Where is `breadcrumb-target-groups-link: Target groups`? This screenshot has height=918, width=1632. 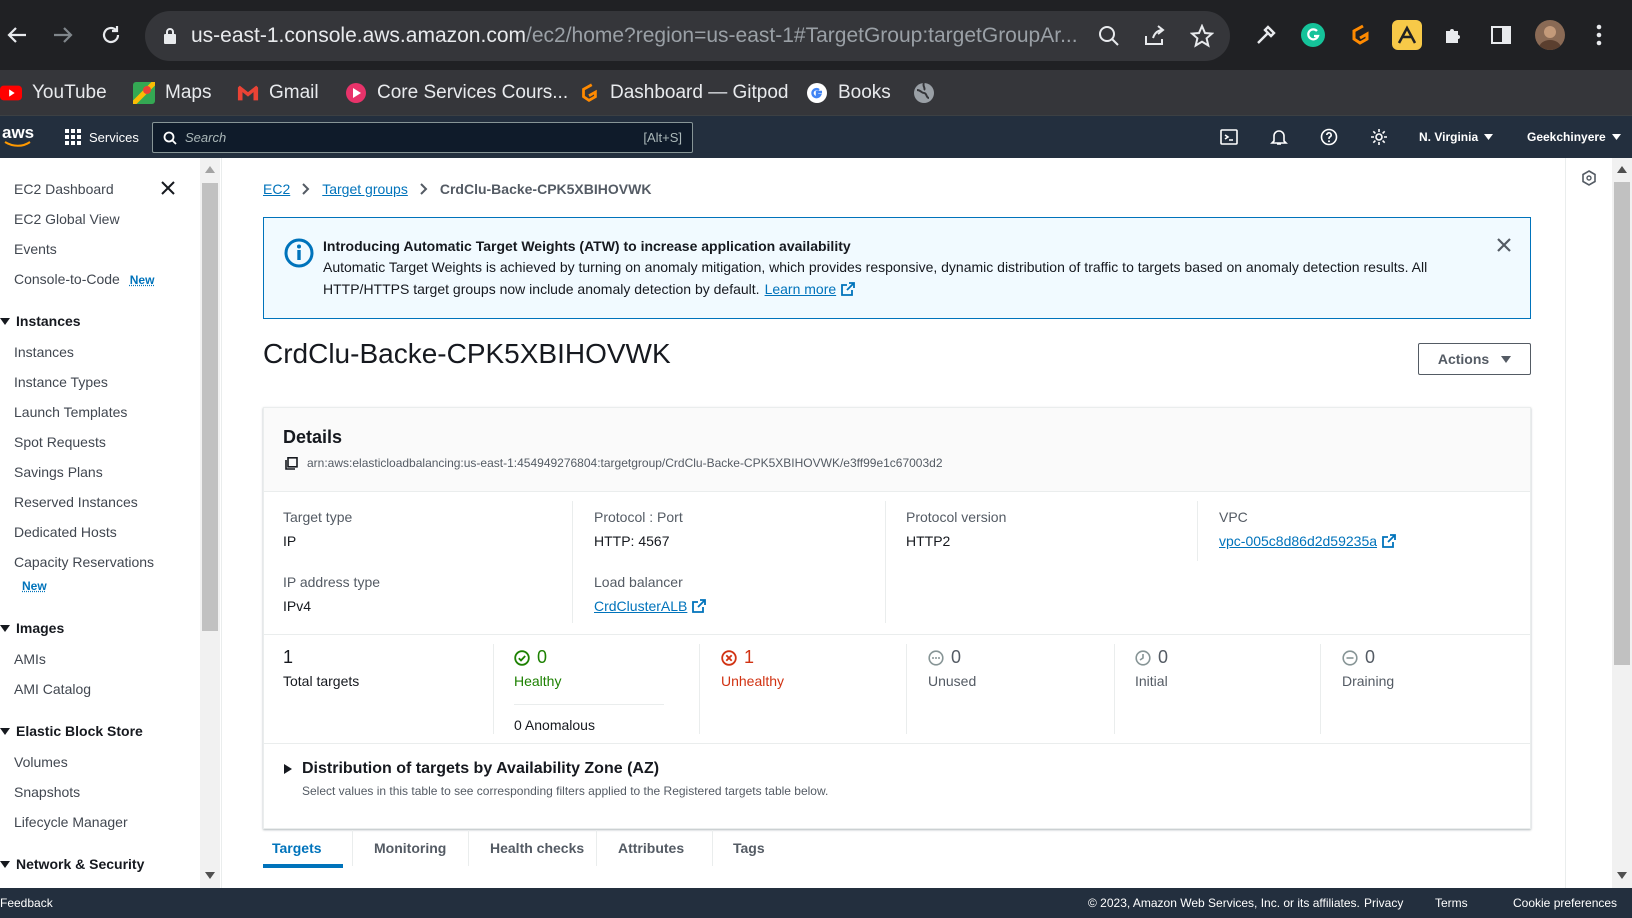 breadcrumb-target-groups-link: Target groups is located at coordinates (365, 189).